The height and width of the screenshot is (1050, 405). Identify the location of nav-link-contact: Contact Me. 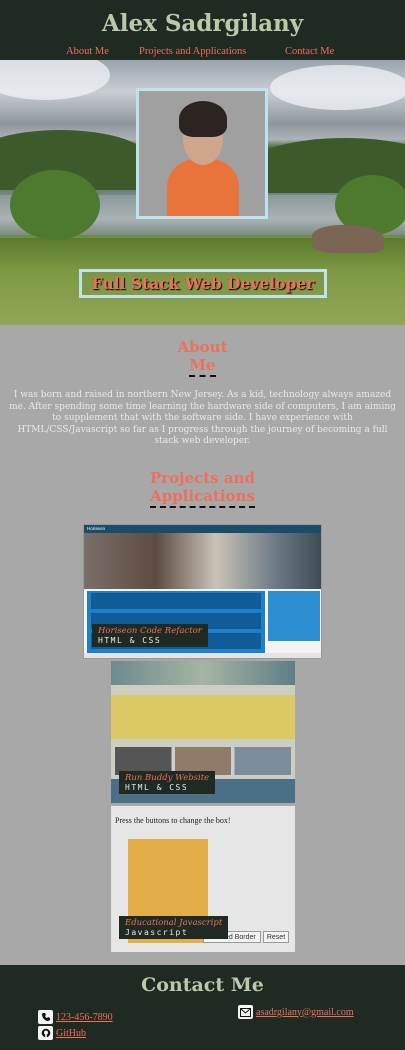
(309, 51).